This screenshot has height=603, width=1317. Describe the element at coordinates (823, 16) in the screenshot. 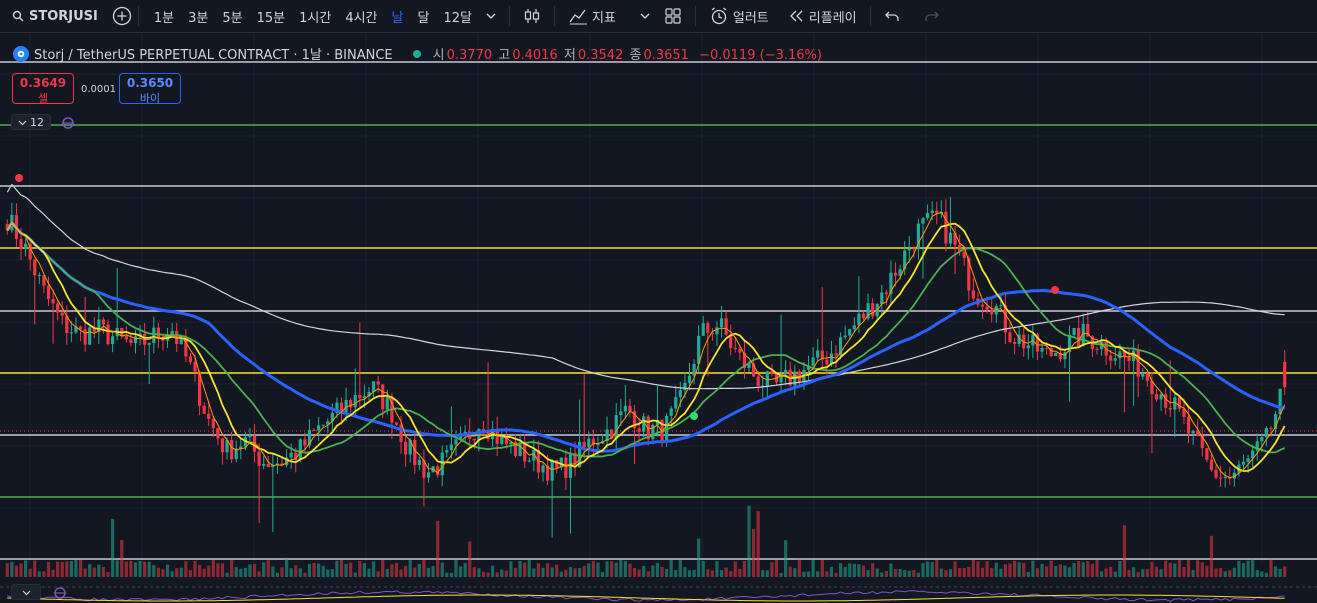

I see `replay-button: 리플레이` at that location.